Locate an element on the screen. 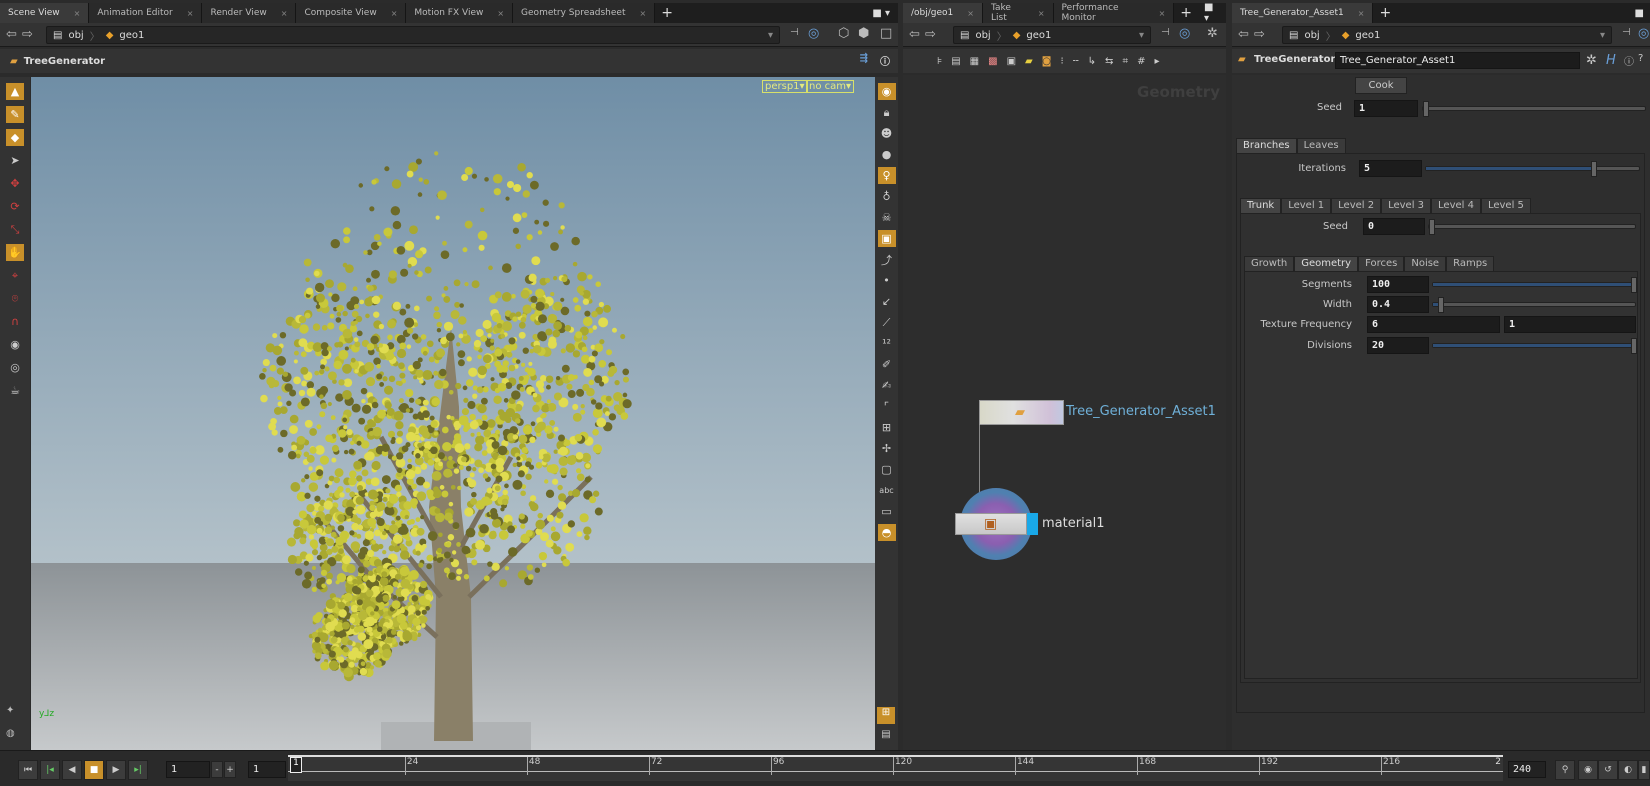 The image size is (1650, 786). pose-icon: ✋ is located at coordinates (15, 252).